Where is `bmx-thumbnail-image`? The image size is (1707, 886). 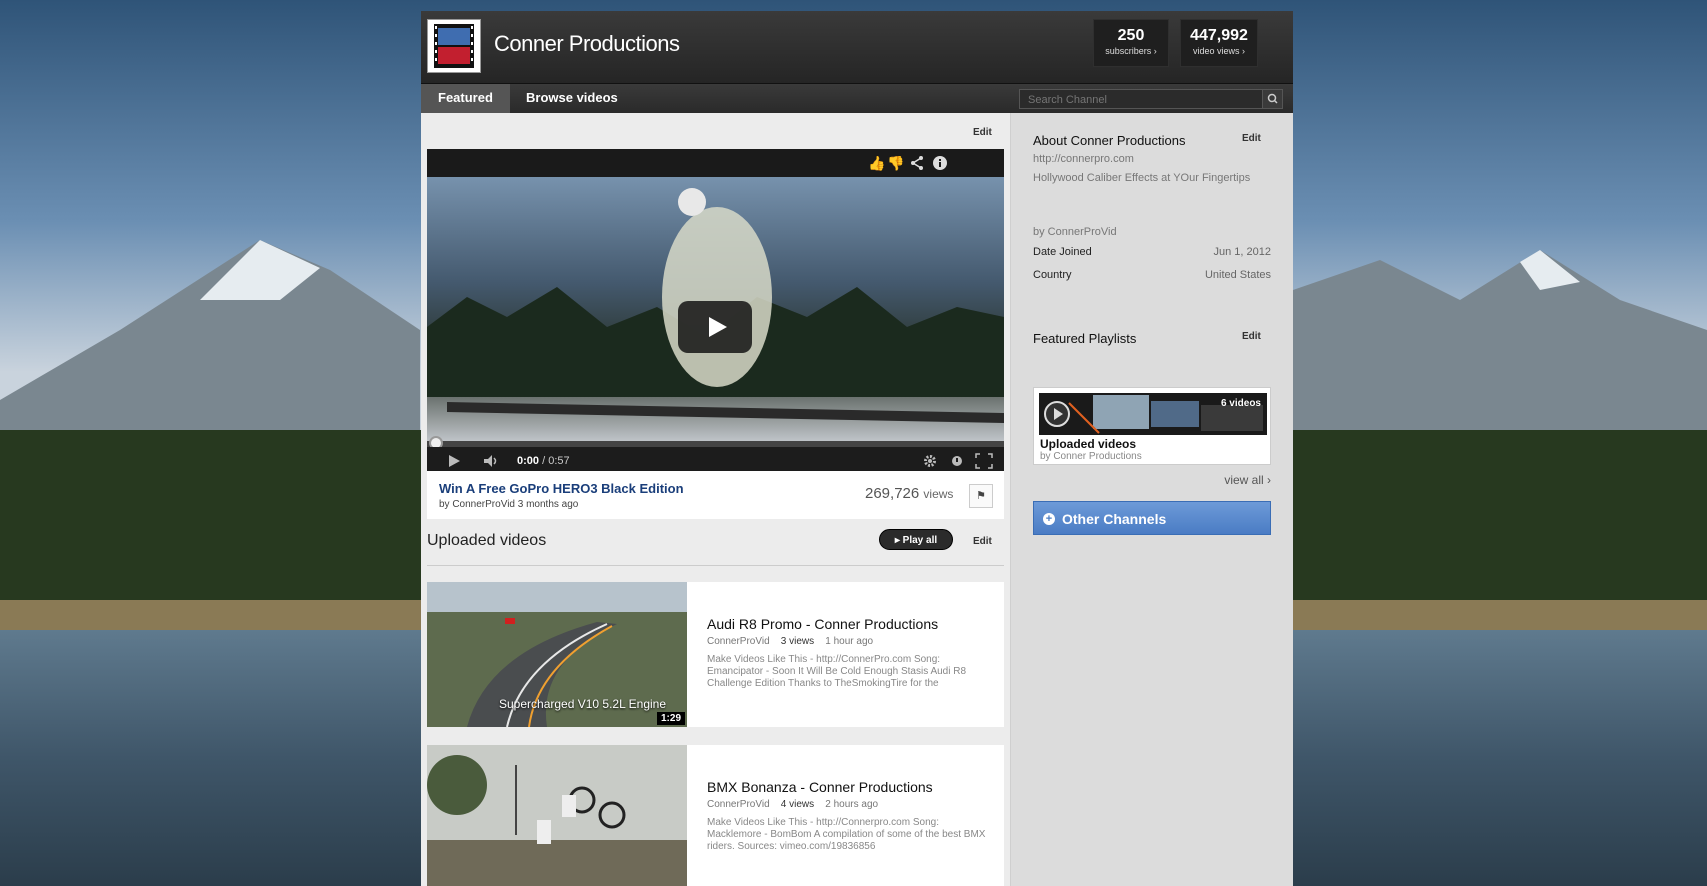 bmx-thumbnail-image is located at coordinates (557, 815).